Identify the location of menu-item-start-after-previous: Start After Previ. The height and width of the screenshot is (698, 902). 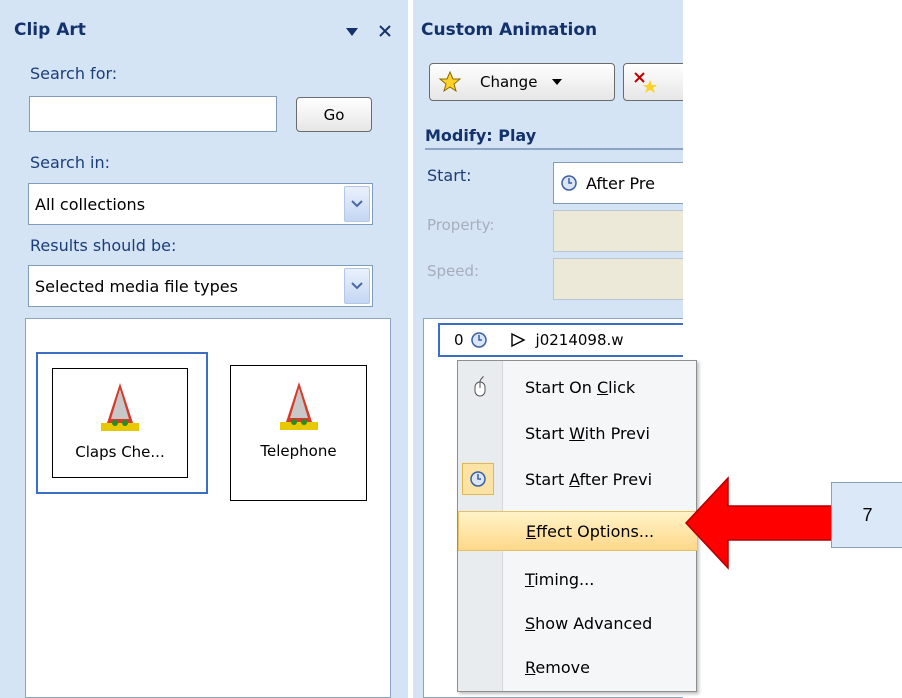
(577, 479).